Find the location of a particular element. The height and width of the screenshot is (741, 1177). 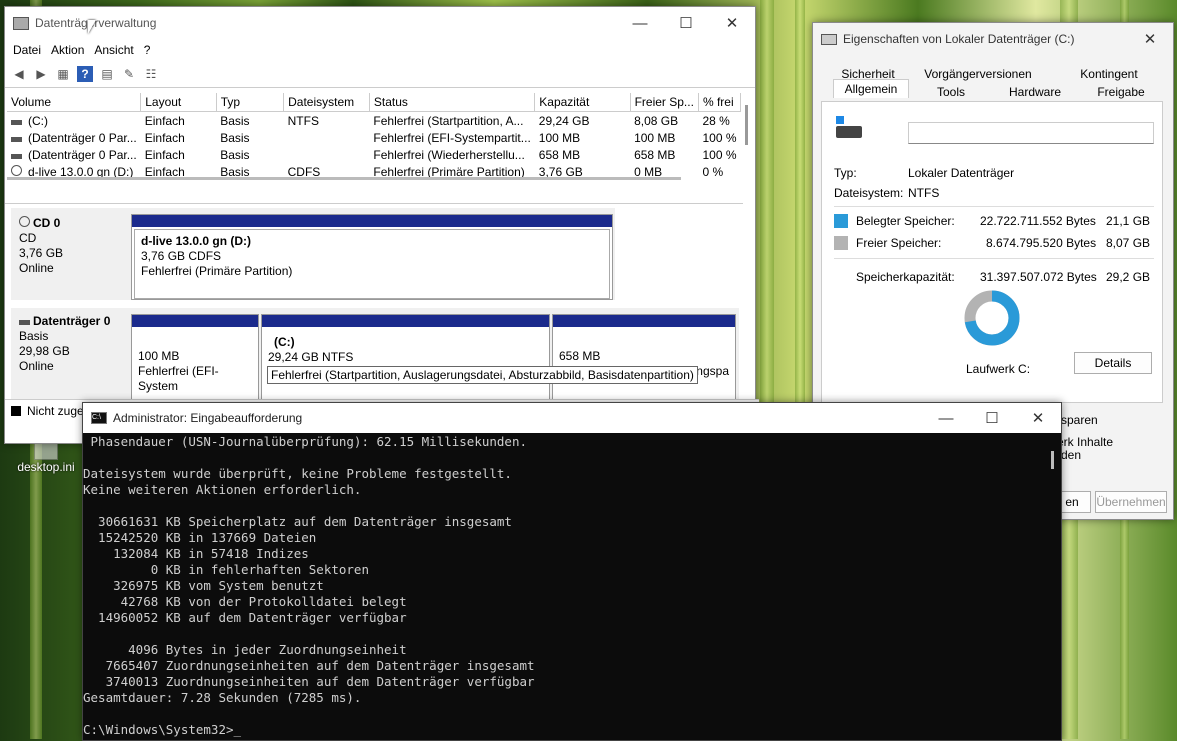

drive-name-label: Laufwerk C: is located at coordinates (998, 369).